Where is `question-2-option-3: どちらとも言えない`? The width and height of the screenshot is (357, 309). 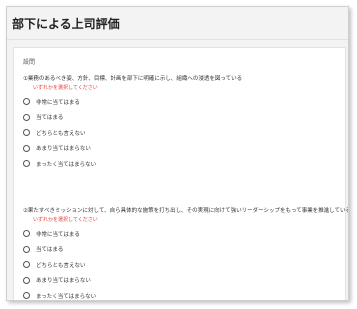
question-2-option-3: どちらとも言えない is located at coordinates (181, 265).